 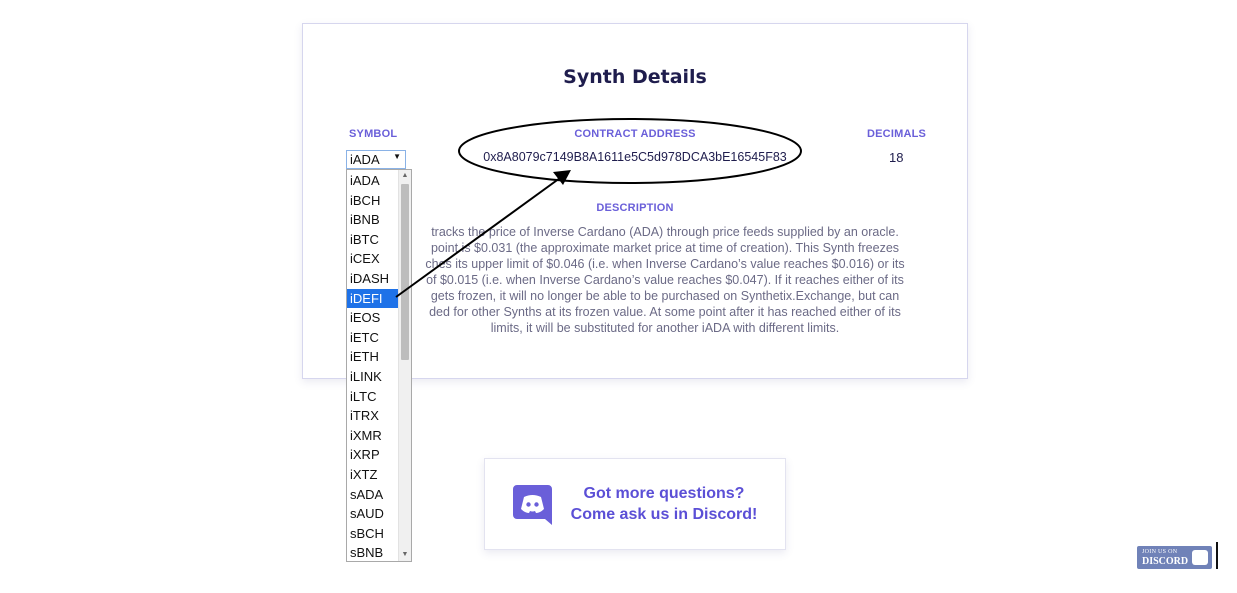 I want to click on dropdown-option: iDEFI, so click(x=372, y=298).